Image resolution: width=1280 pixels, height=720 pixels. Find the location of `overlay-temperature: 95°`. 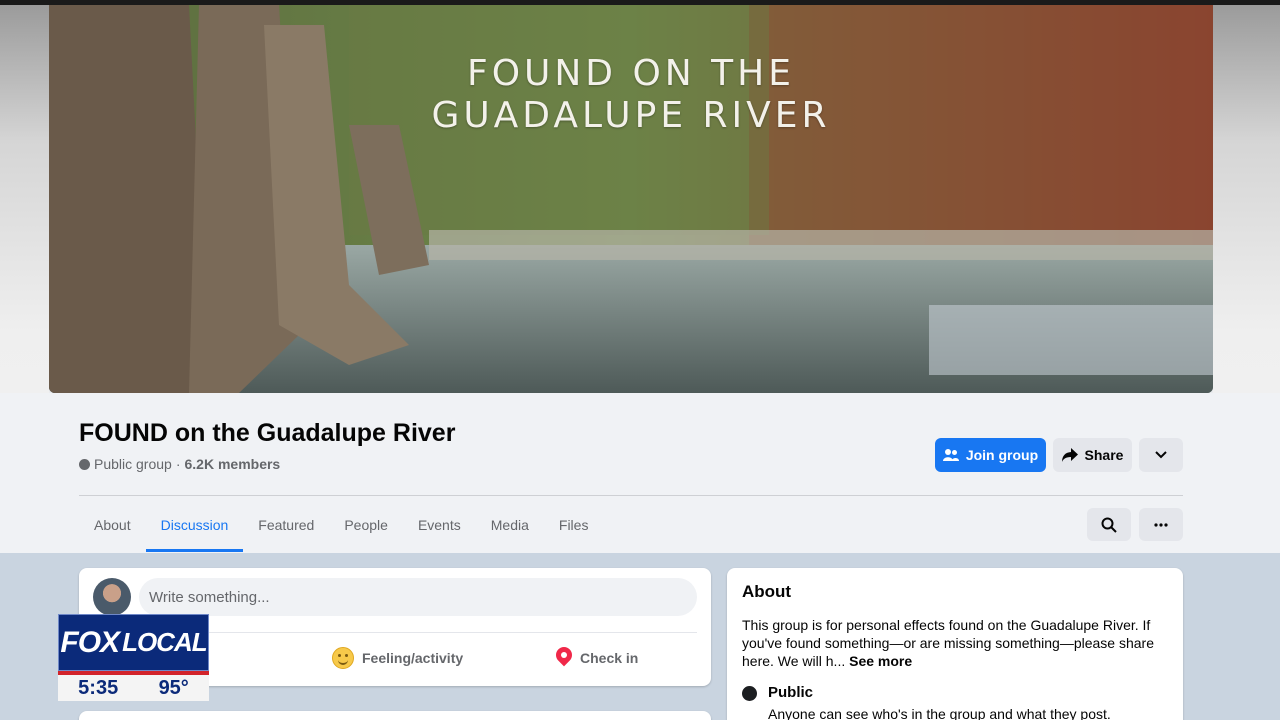

overlay-temperature: 95° is located at coordinates (173, 687).